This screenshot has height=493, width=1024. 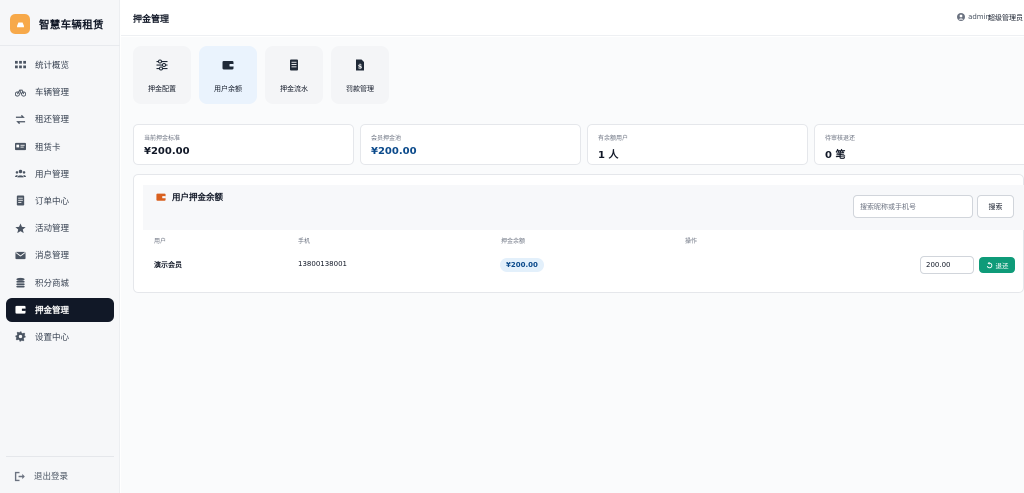 I want to click on undo-icon, so click(x=989, y=264).